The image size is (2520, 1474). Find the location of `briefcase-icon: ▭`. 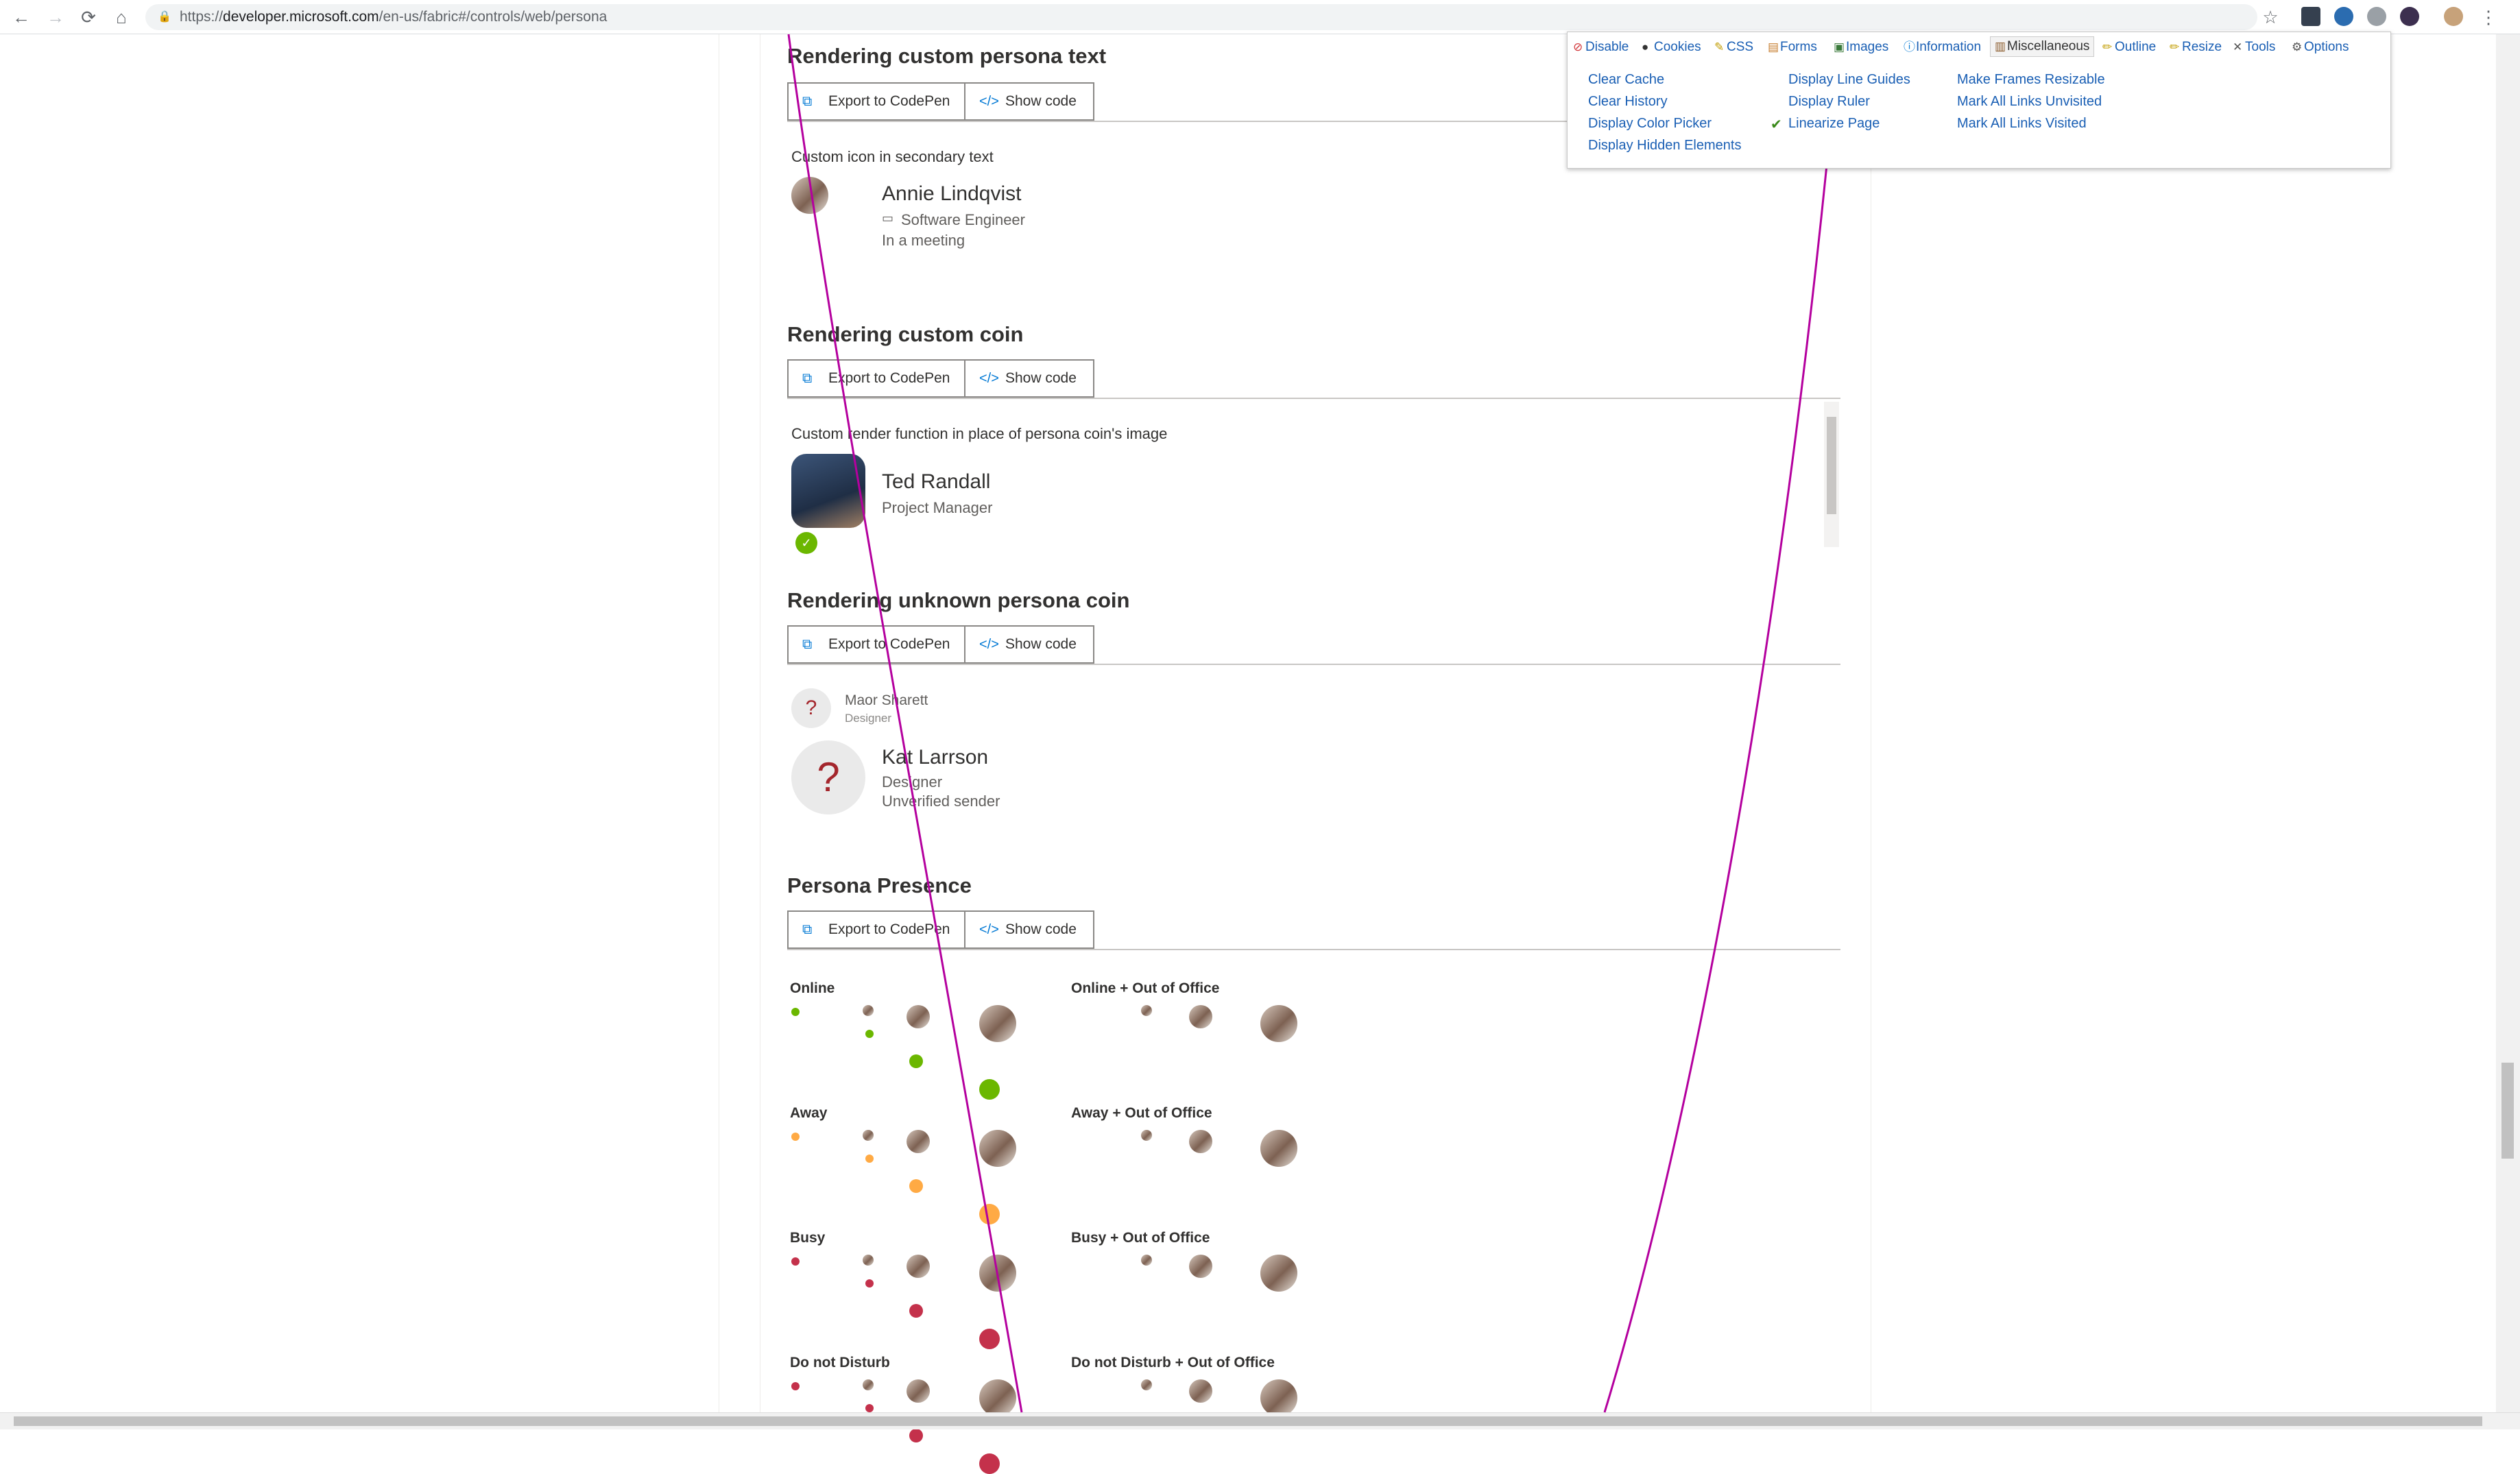

briefcase-icon: ▭ is located at coordinates (888, 218).